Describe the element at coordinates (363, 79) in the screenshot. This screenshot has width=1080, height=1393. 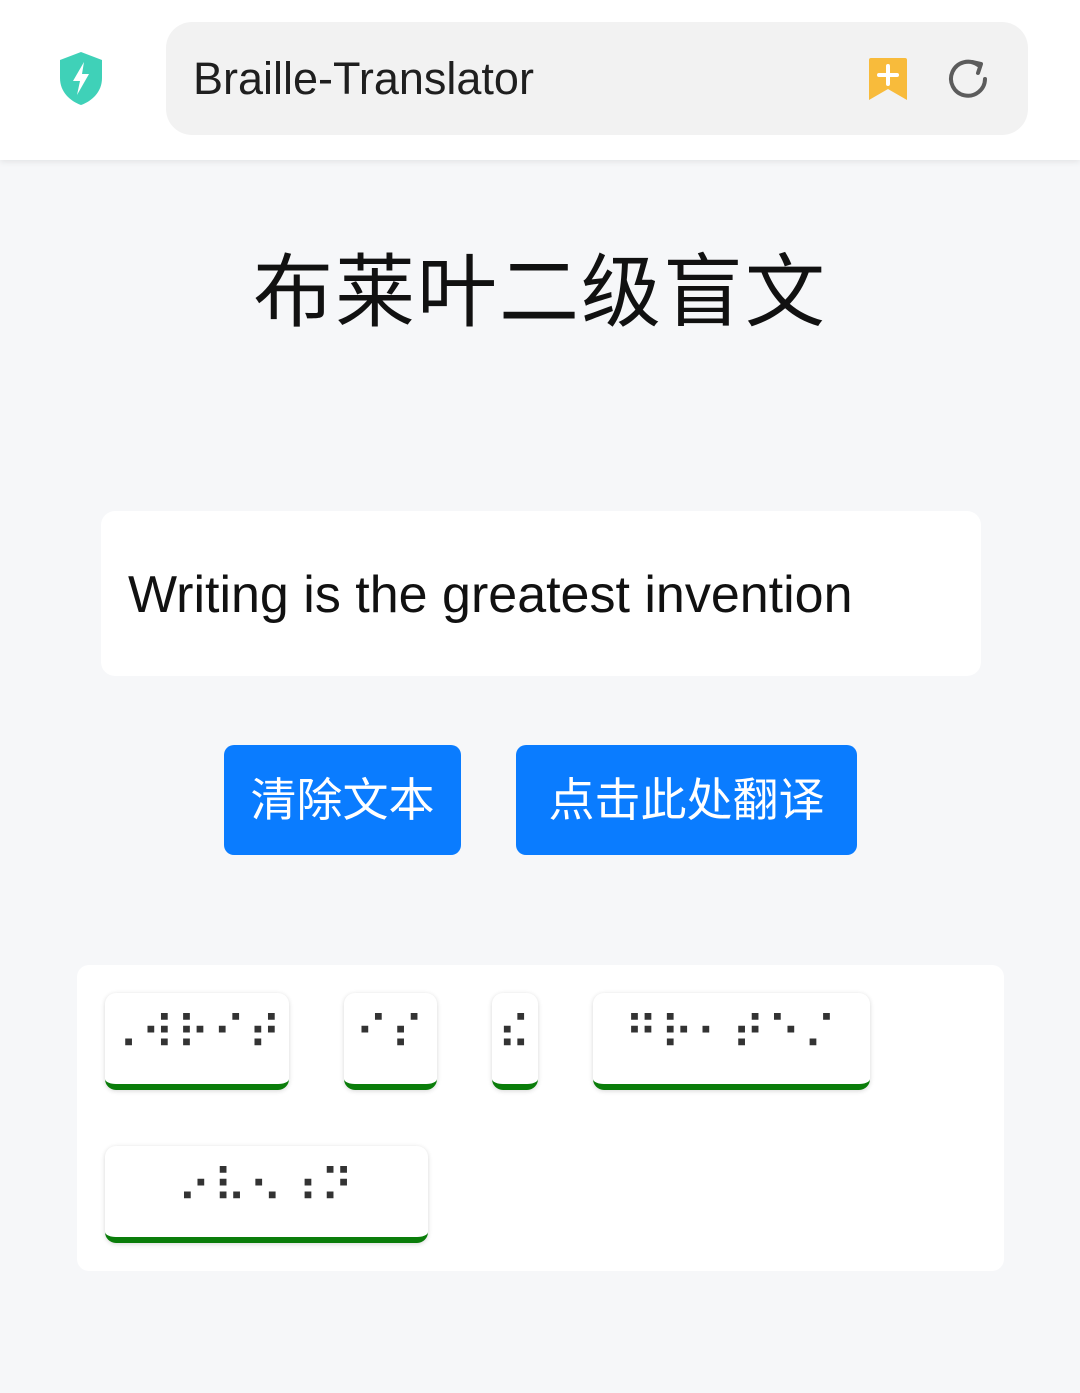
I see `page-url-title: Braille-Translator` at that location.